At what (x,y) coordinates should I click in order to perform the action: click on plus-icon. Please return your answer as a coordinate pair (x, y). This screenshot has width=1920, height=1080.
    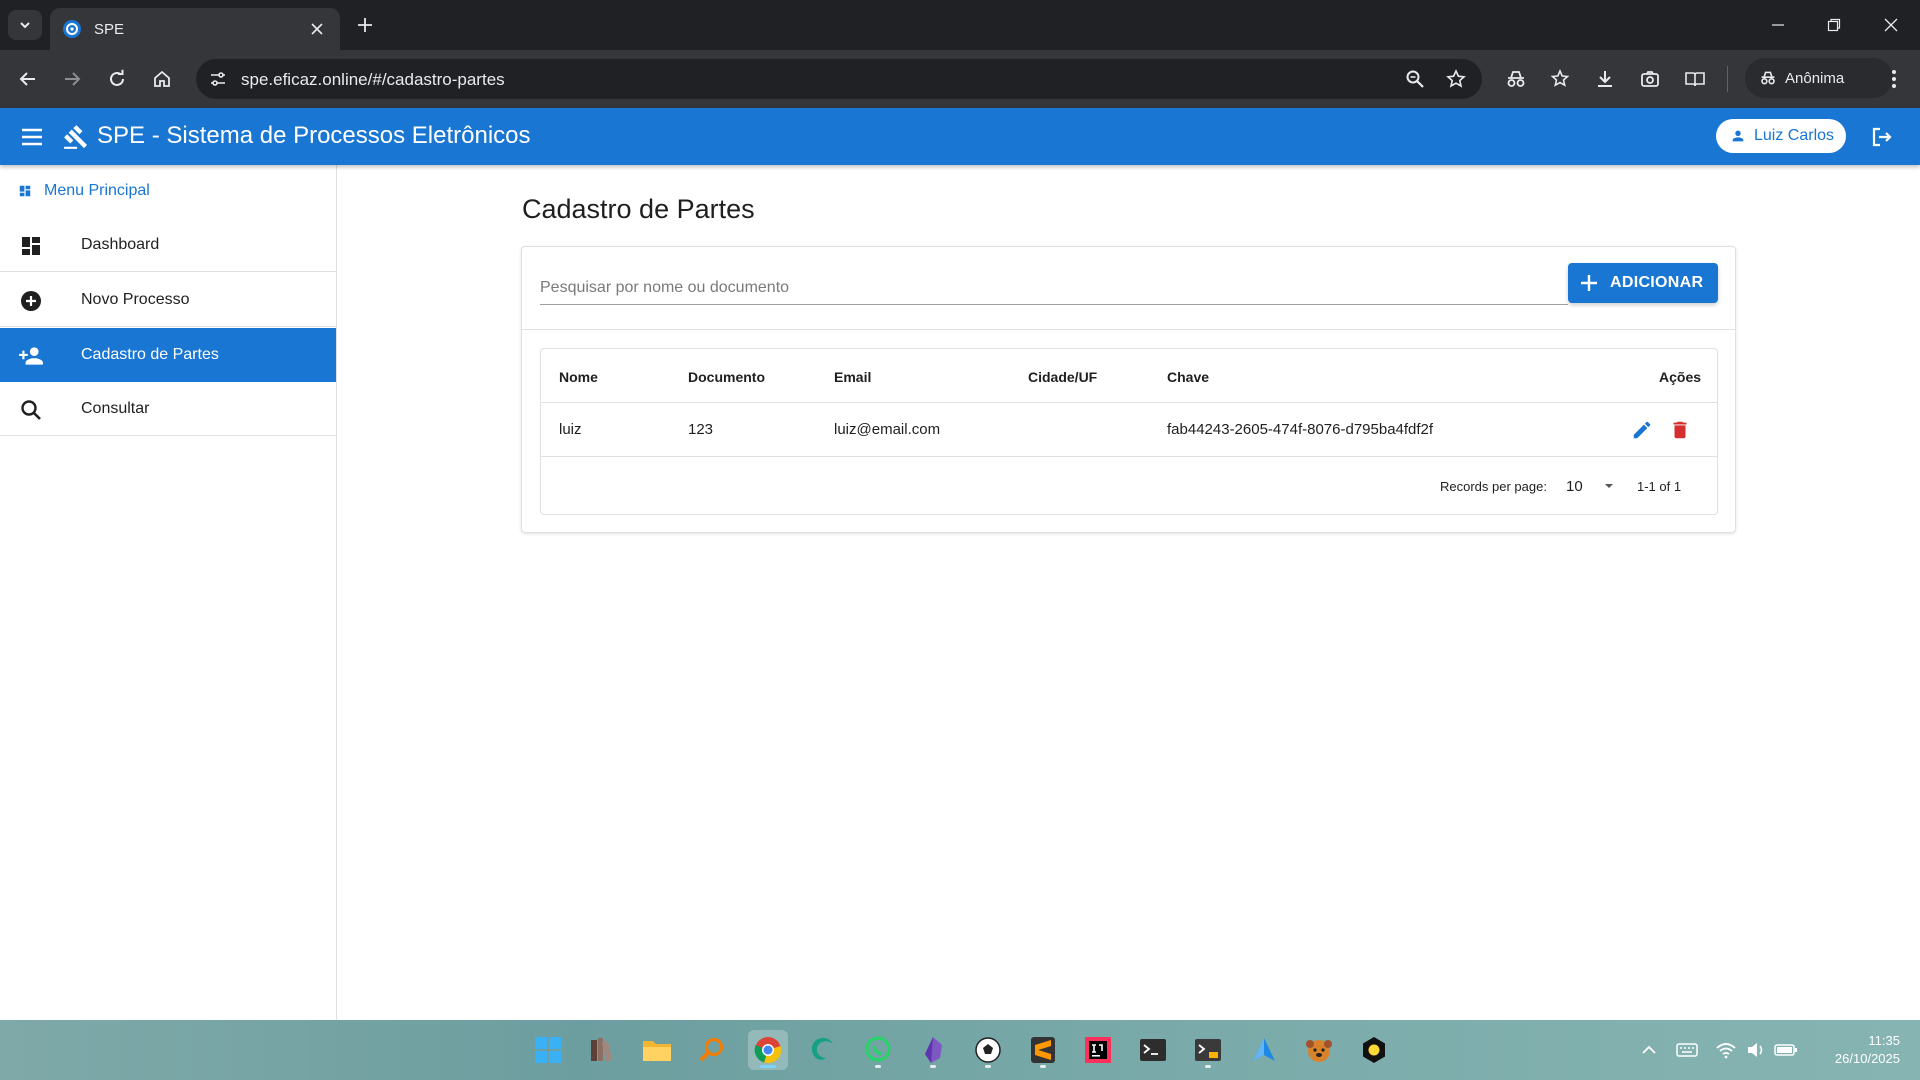
    Looking at the image, I should click on (1589, 283).